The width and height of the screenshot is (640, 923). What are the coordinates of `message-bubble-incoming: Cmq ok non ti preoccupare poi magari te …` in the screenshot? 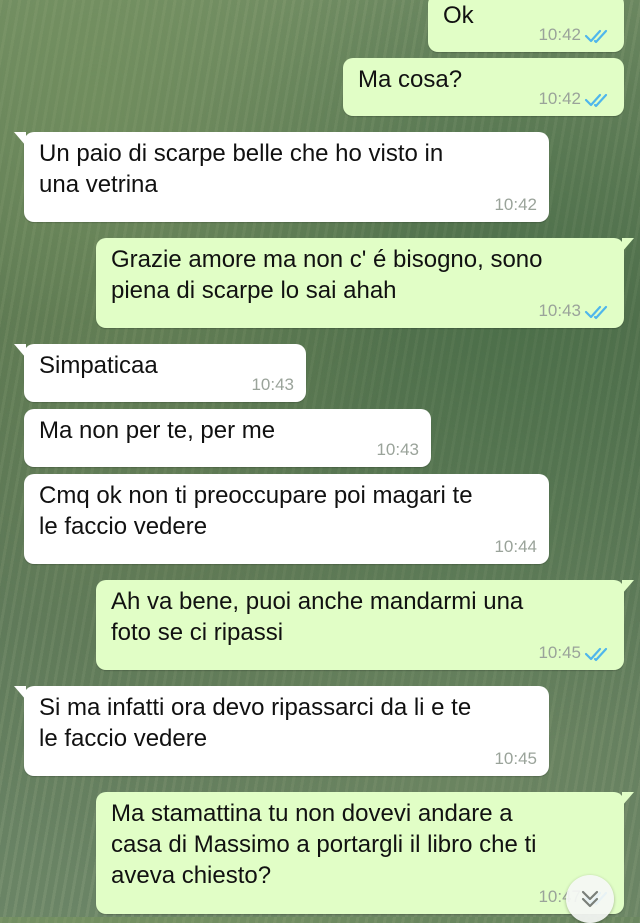 It's located at (286, 519).